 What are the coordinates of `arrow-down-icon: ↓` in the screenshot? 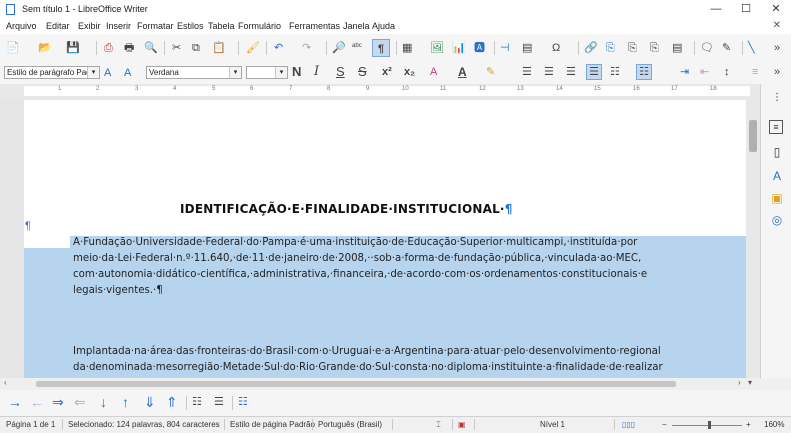 It's located at (103, 402).